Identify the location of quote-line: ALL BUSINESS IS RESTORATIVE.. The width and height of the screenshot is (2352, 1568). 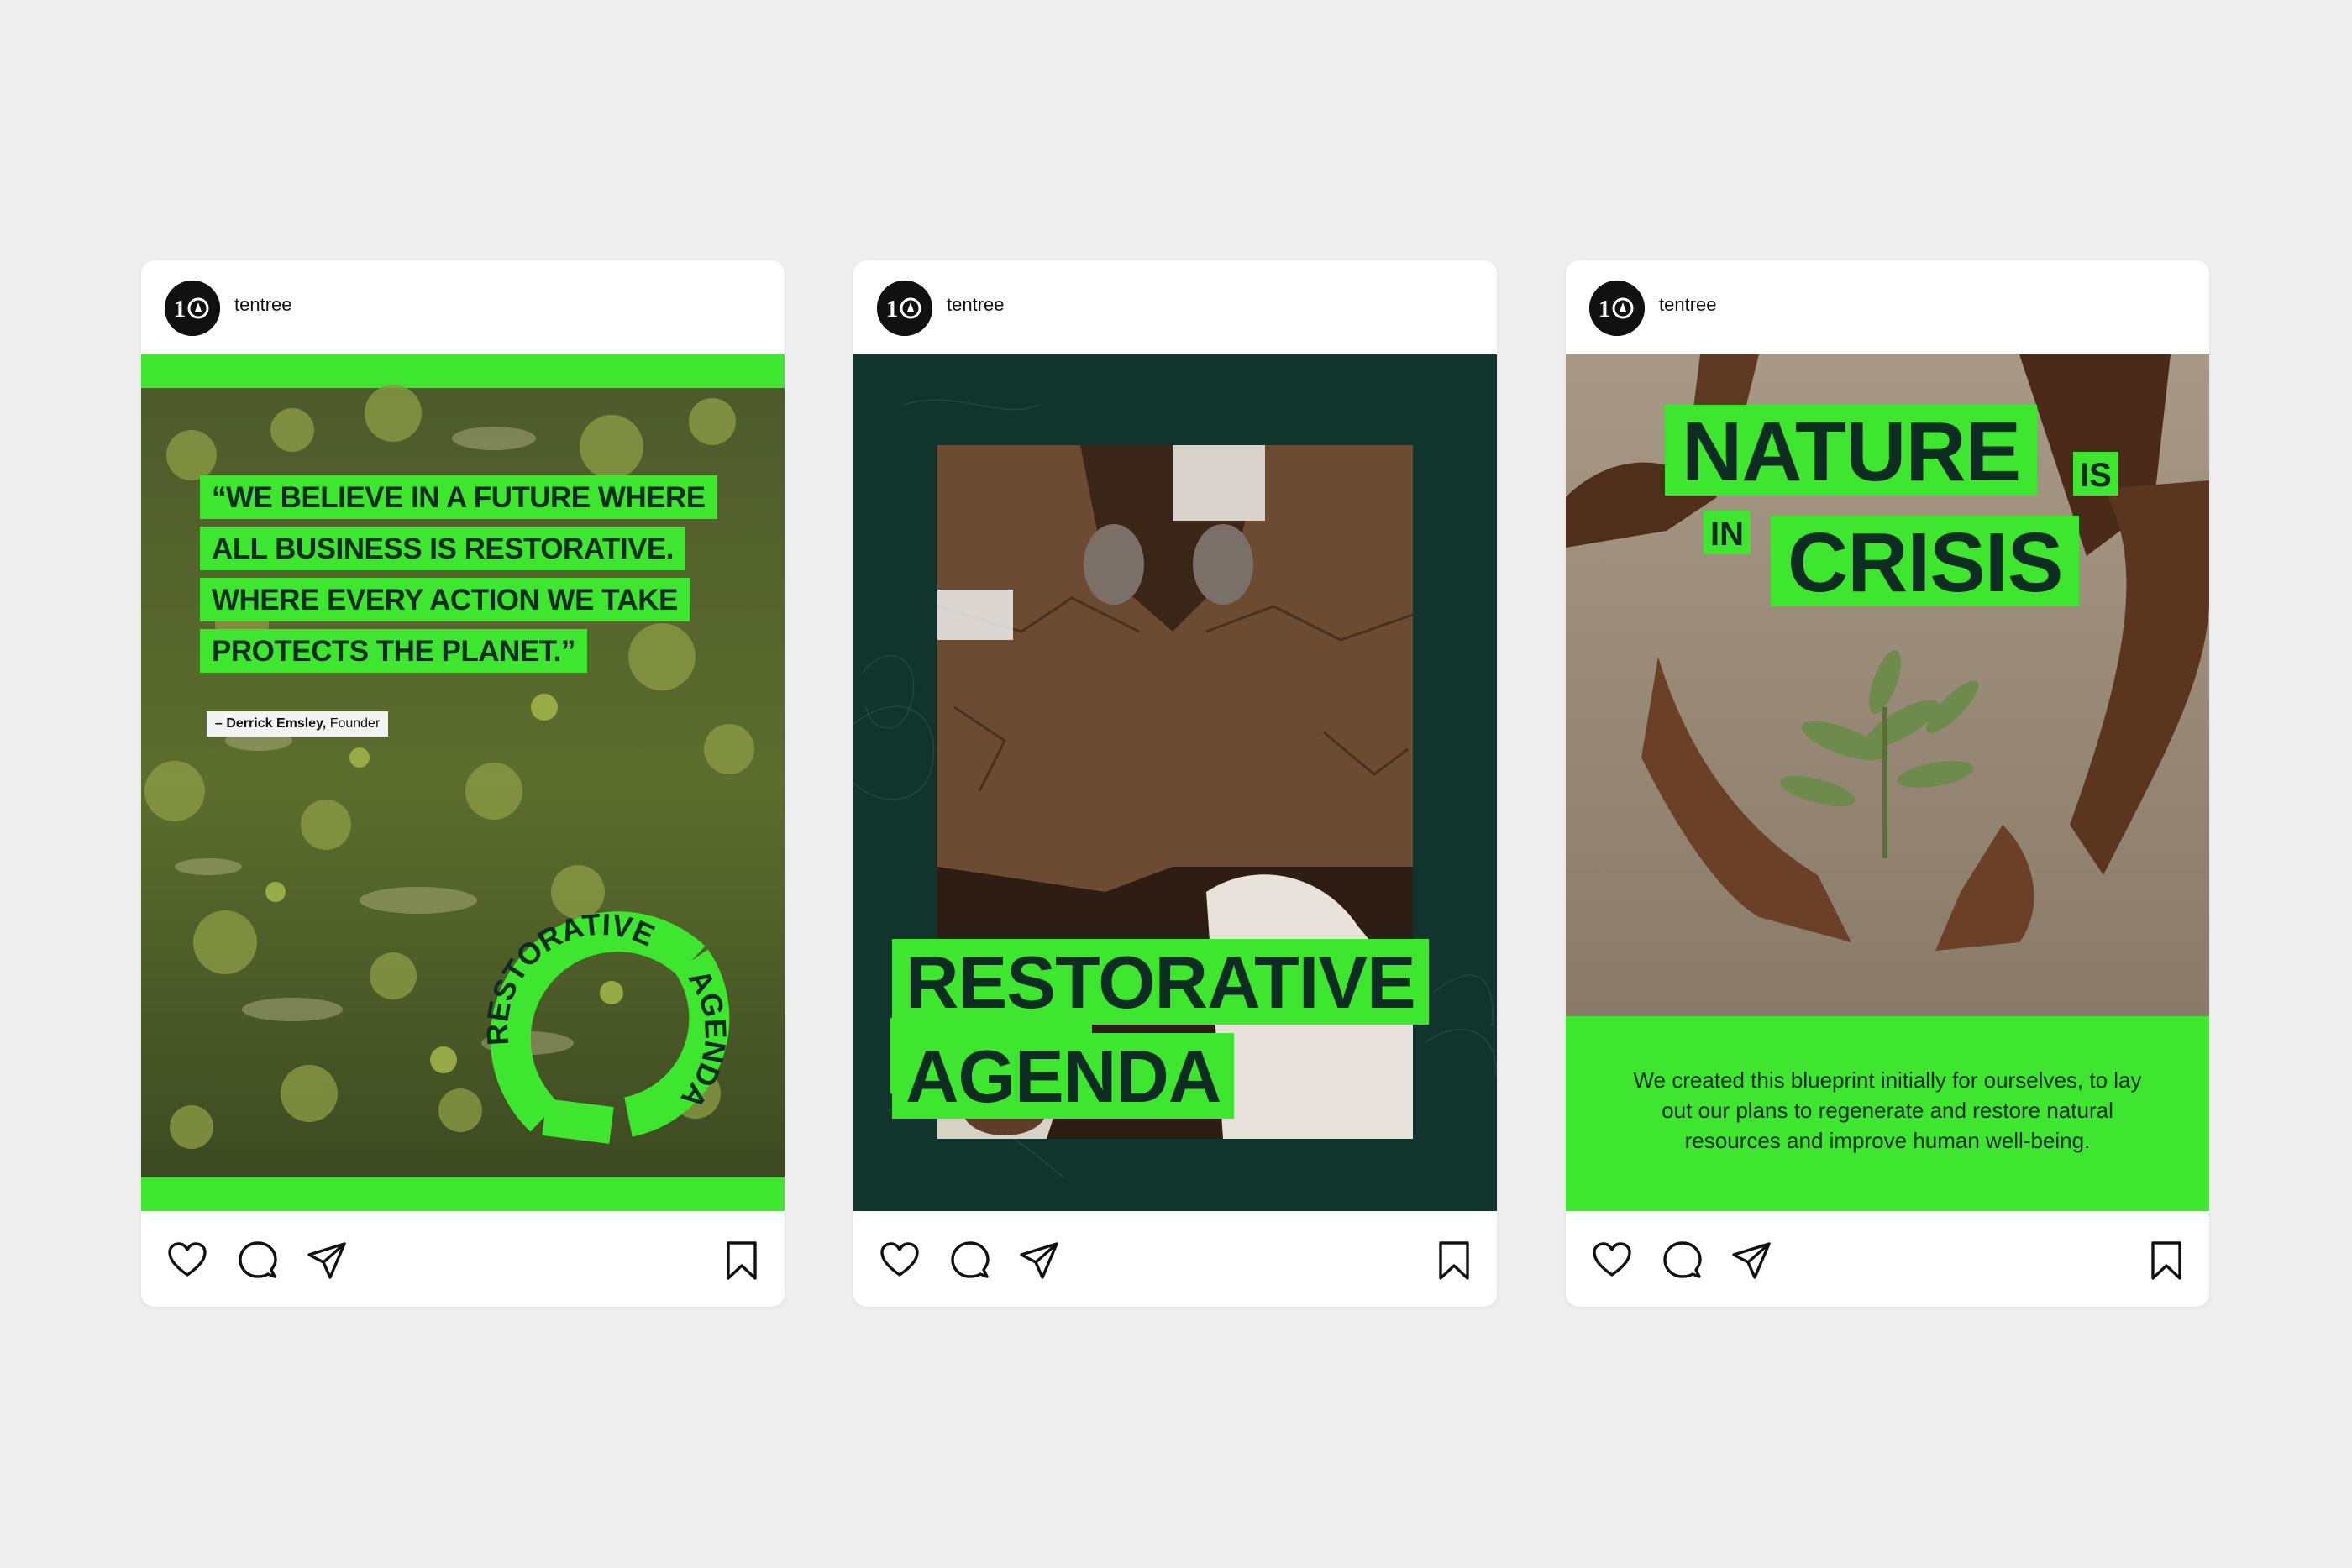
(442, 548).